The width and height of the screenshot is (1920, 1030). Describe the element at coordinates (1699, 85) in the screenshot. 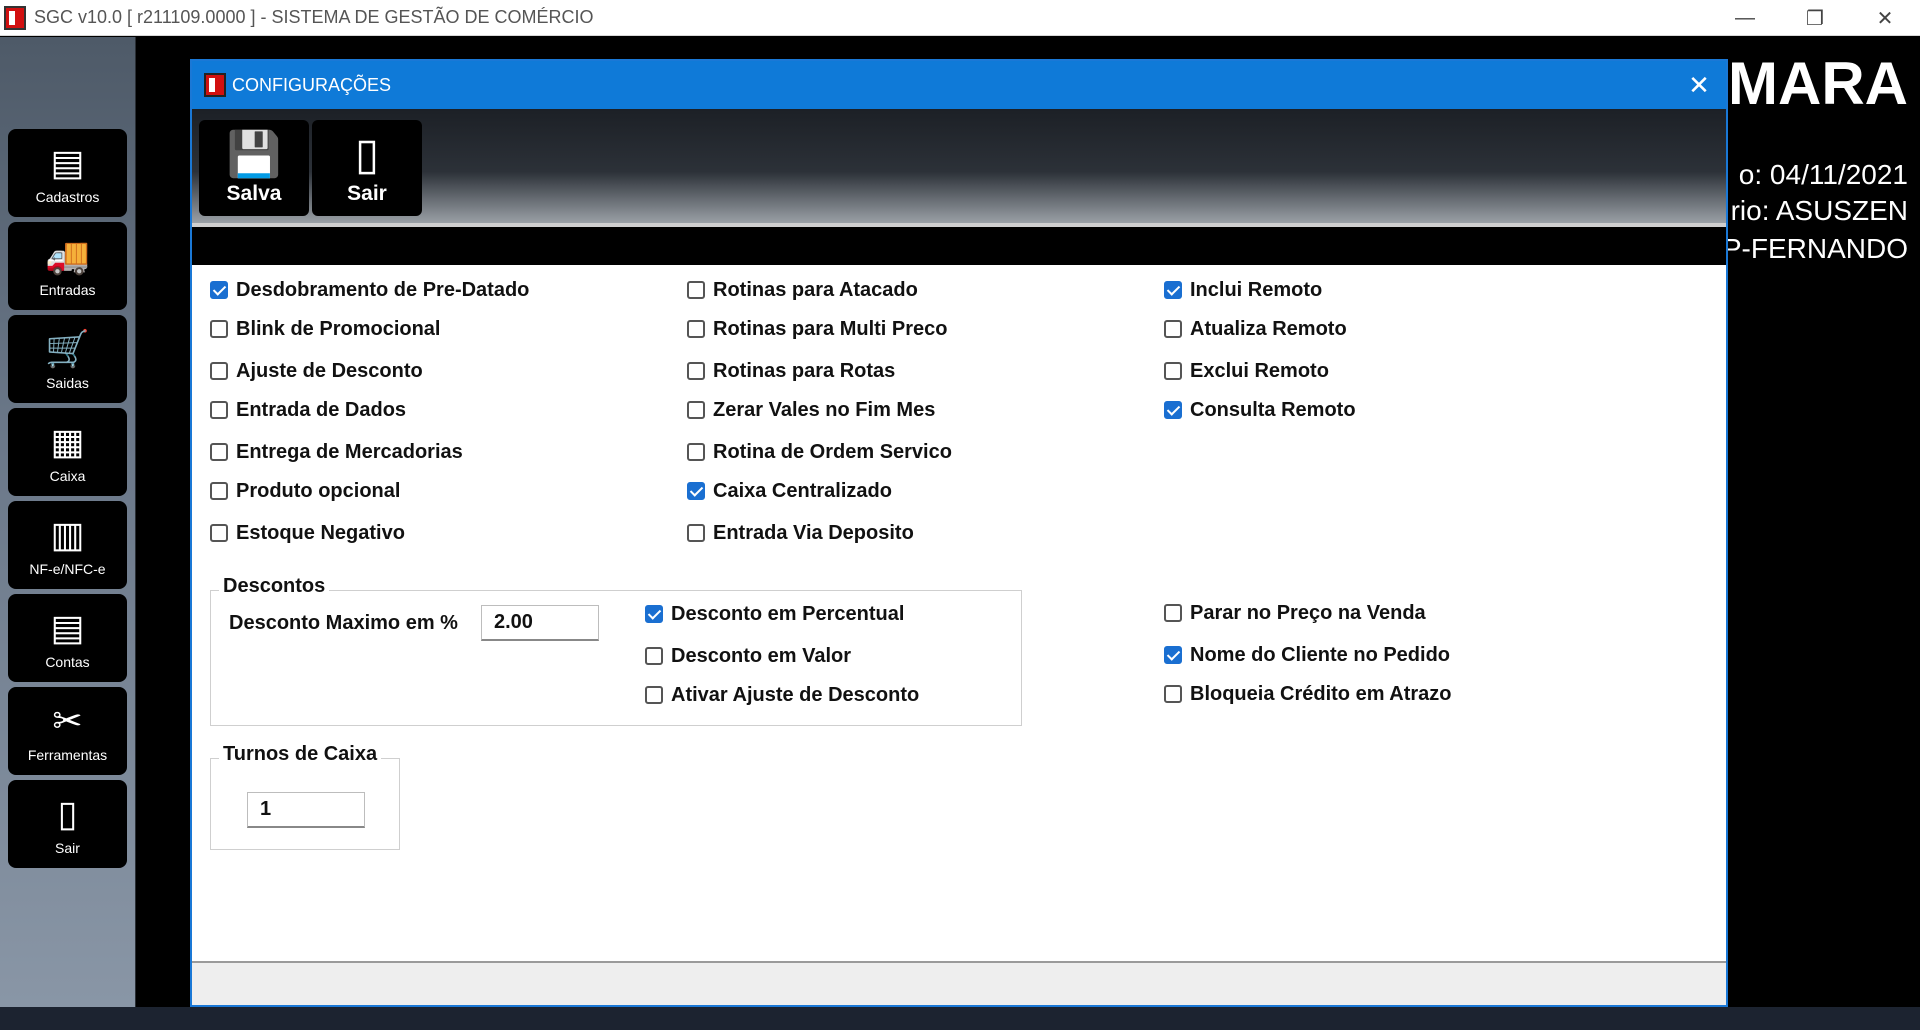

I see `dialog-close-button: ✕` at that location.